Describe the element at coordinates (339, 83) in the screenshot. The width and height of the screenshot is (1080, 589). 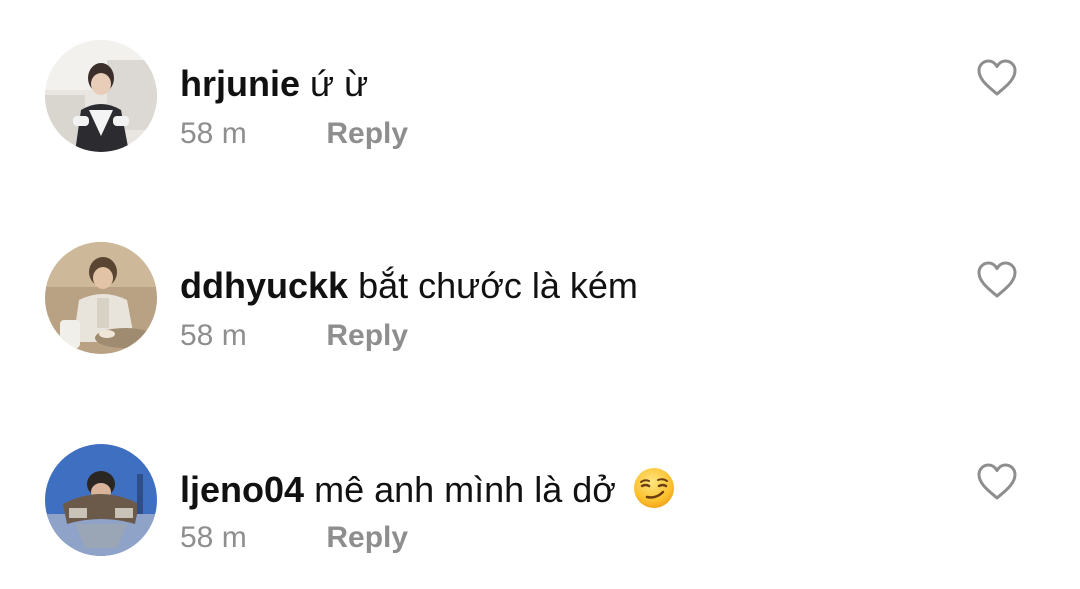
I see `comment-text: ứ ừ` at that location.